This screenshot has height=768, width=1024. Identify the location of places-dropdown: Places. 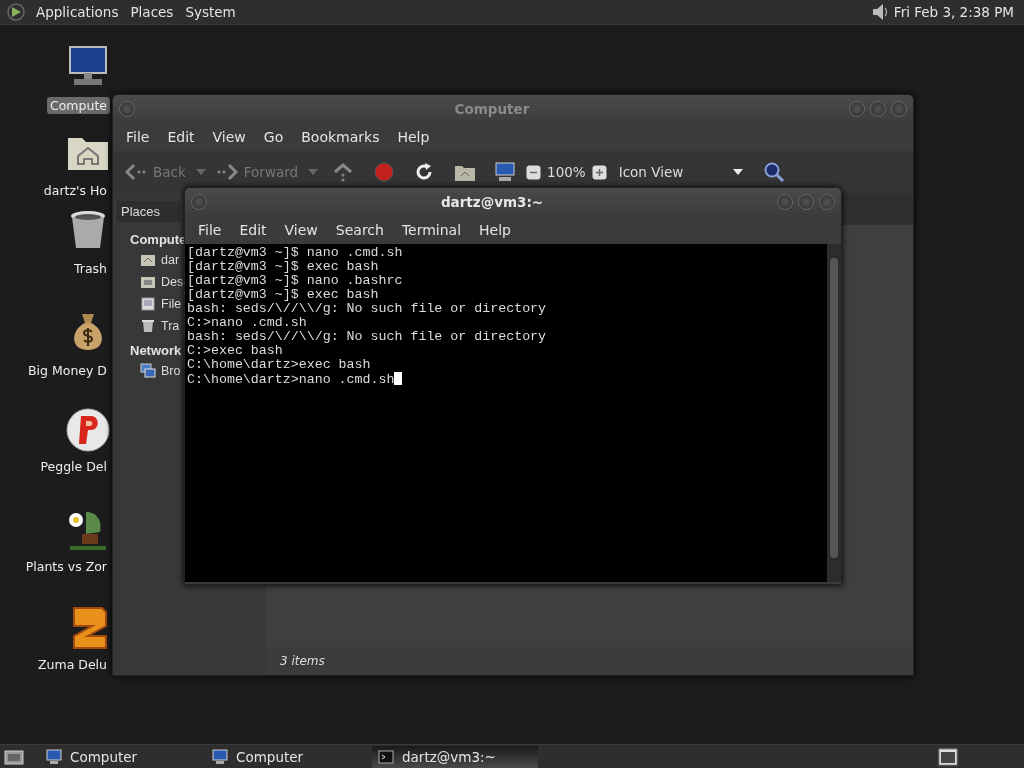
(149, 211).